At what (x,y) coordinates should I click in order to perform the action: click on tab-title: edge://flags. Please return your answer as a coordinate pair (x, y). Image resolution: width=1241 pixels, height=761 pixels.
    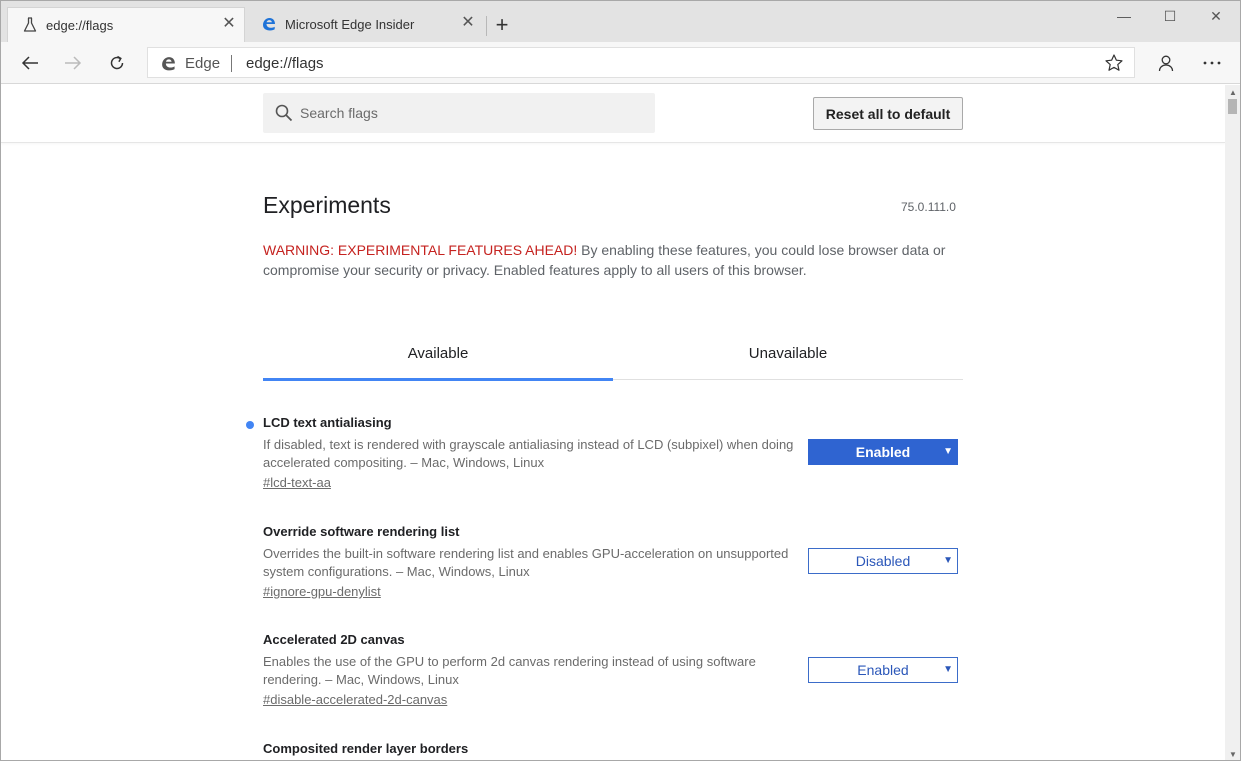
    Looking at the image, I should click on (80, 25).